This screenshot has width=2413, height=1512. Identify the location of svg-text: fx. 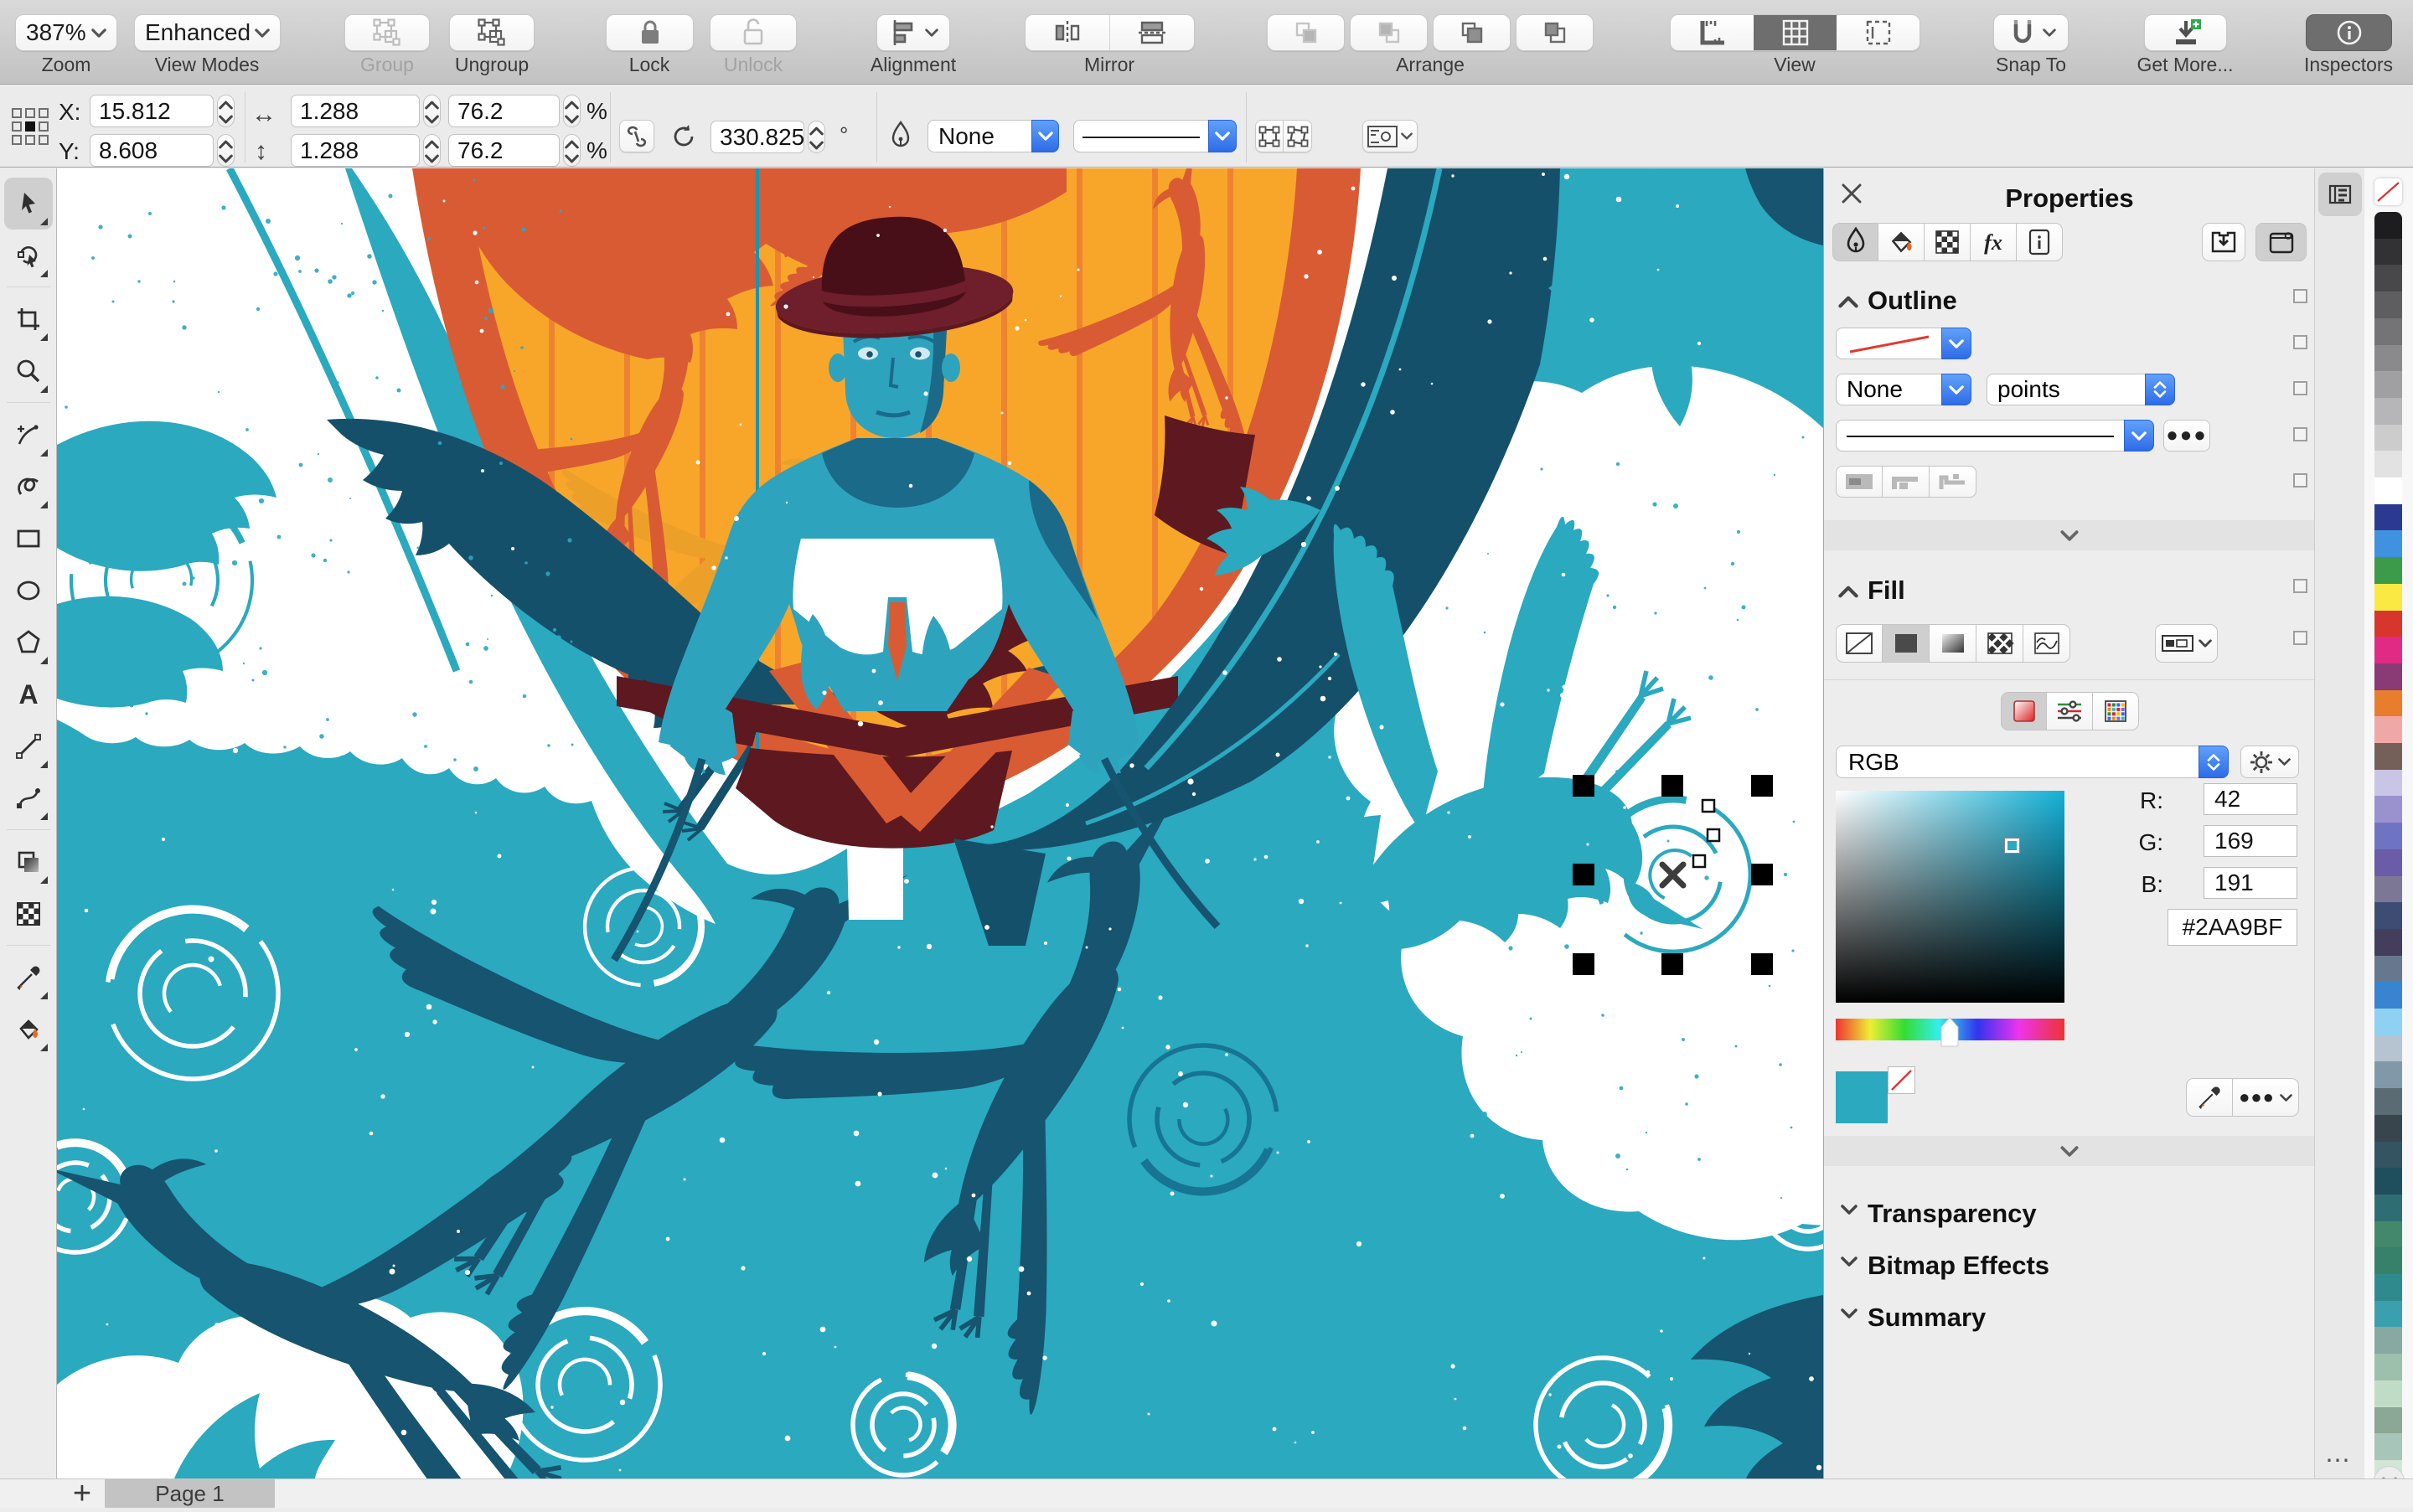
(1993, 242).